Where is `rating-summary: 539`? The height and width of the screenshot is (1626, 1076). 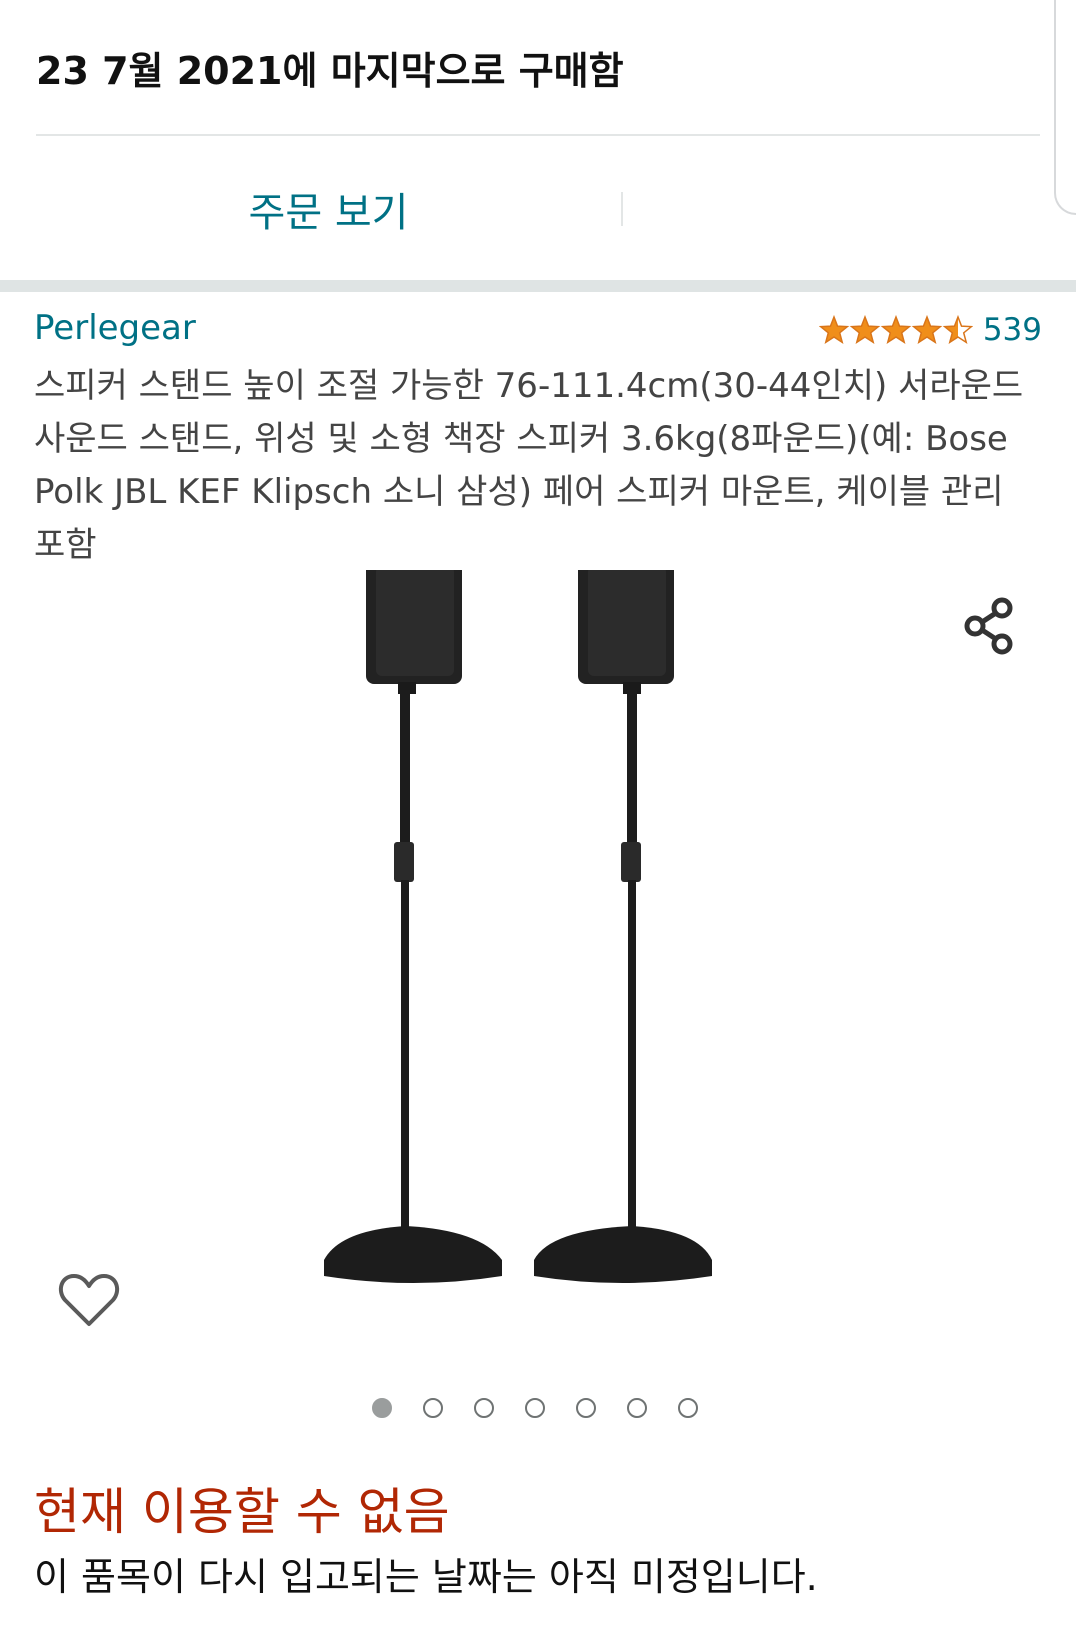 rating-summary: 539 is located at coordinates (930, 330).